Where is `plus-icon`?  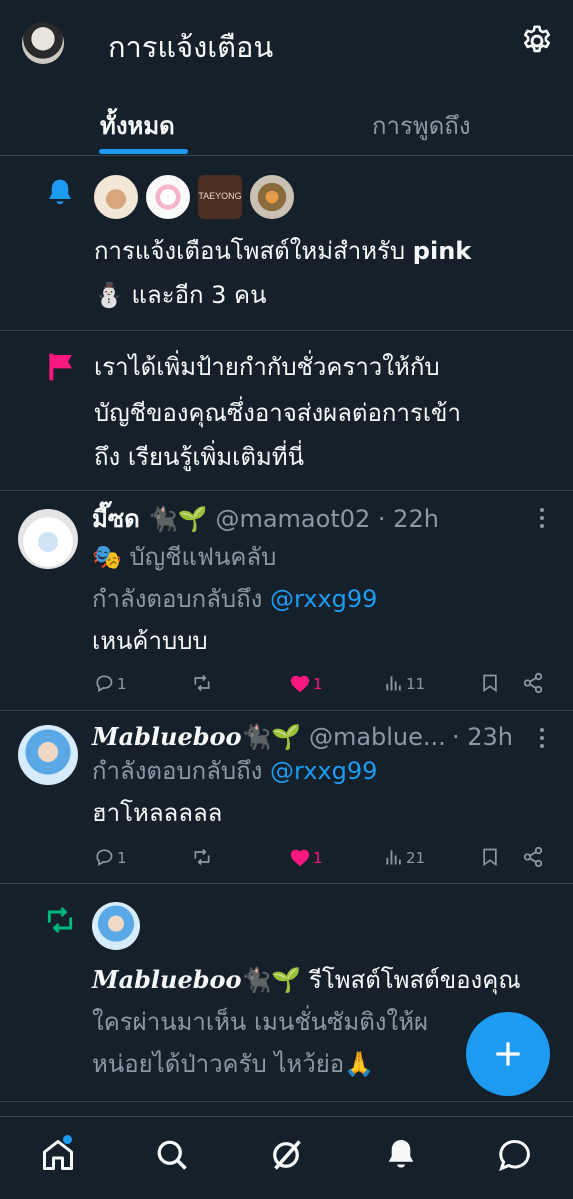 plus-icon is located at coordinates (508, 1054).